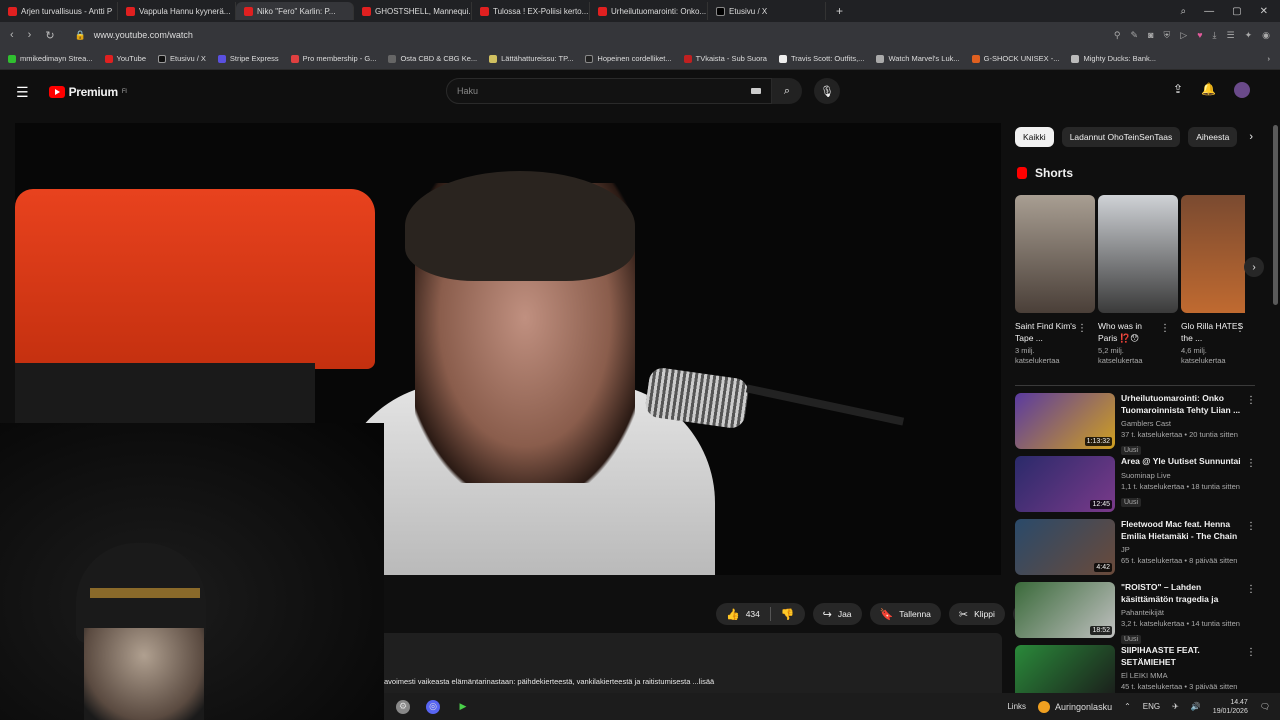  What do you see at coordinates (905, 614) in the screenshot?
I see `save-button: 🔖 Tallenna` at bounding box center [905, 614].